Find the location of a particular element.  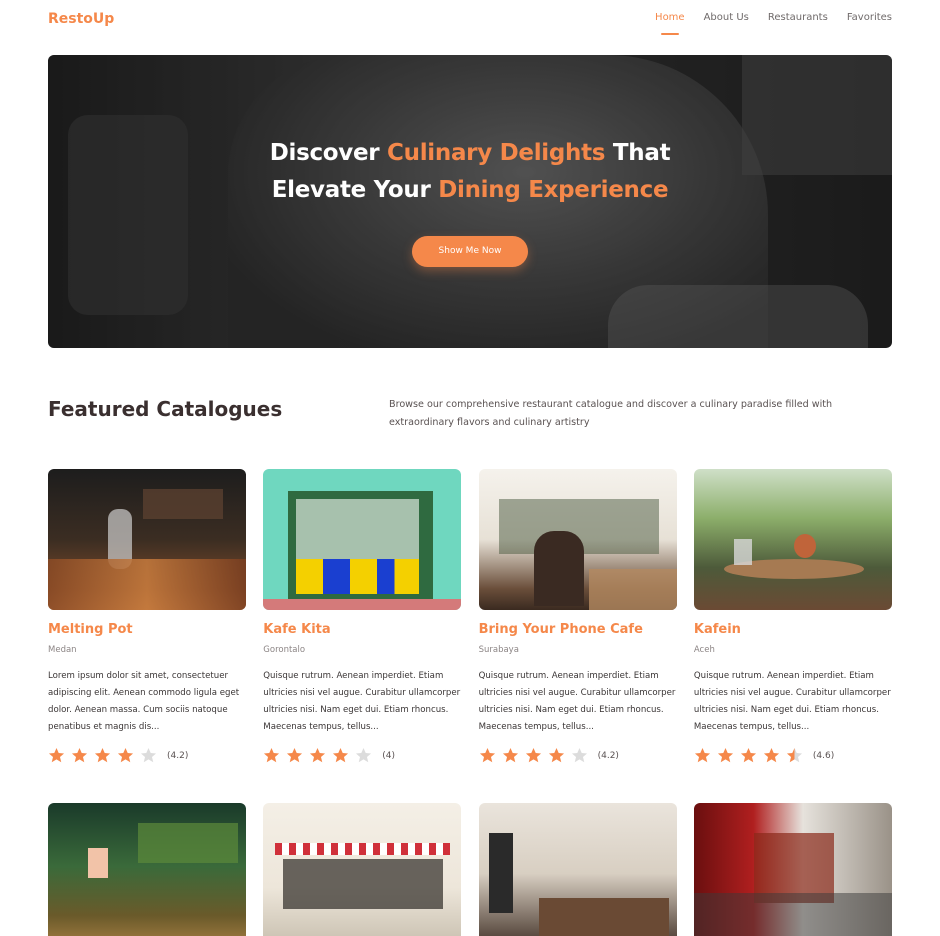

hero-heading-part: Elevate Your is located at coordinates (355, 190).